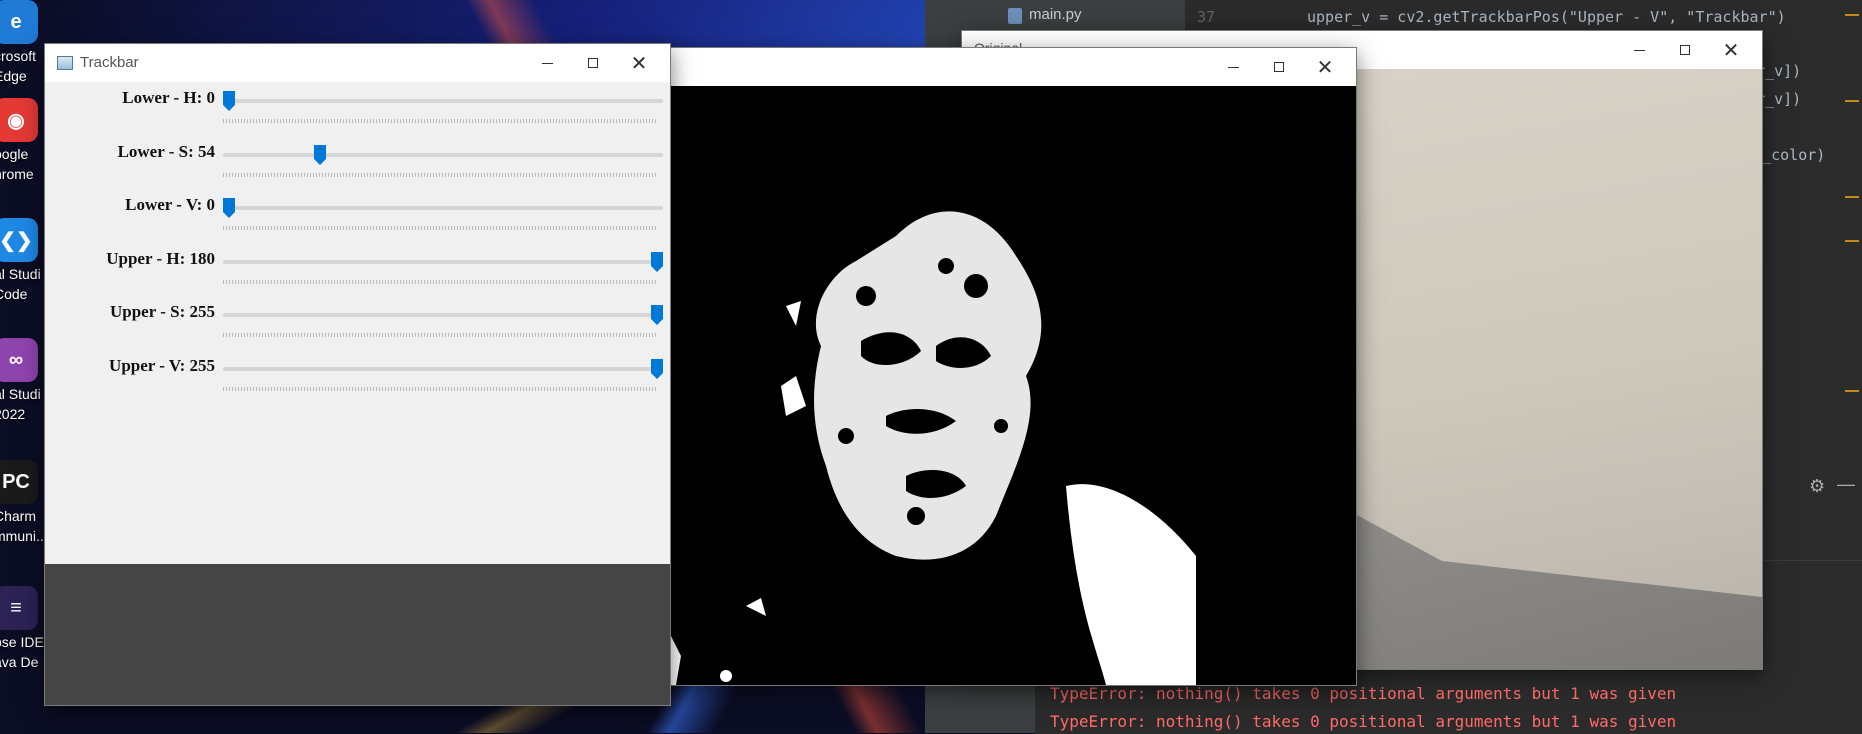 Image resolution: width=1862 pixels, height=734 pixels. I want to click on desktop-icon-label: Edge, so click(13, 76).